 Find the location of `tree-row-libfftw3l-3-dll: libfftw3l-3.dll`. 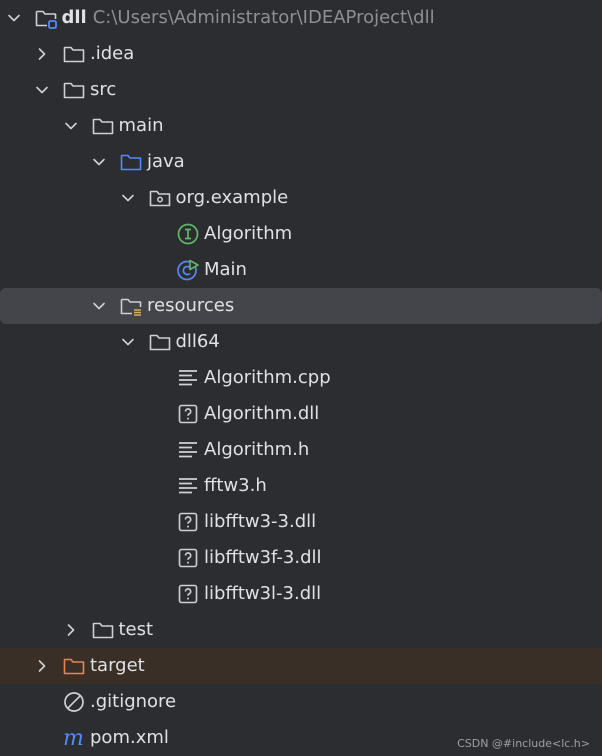

tree-row-libfftw3l-3-dll: libfftw3l-3.dll is located at coordinates (301, 594).